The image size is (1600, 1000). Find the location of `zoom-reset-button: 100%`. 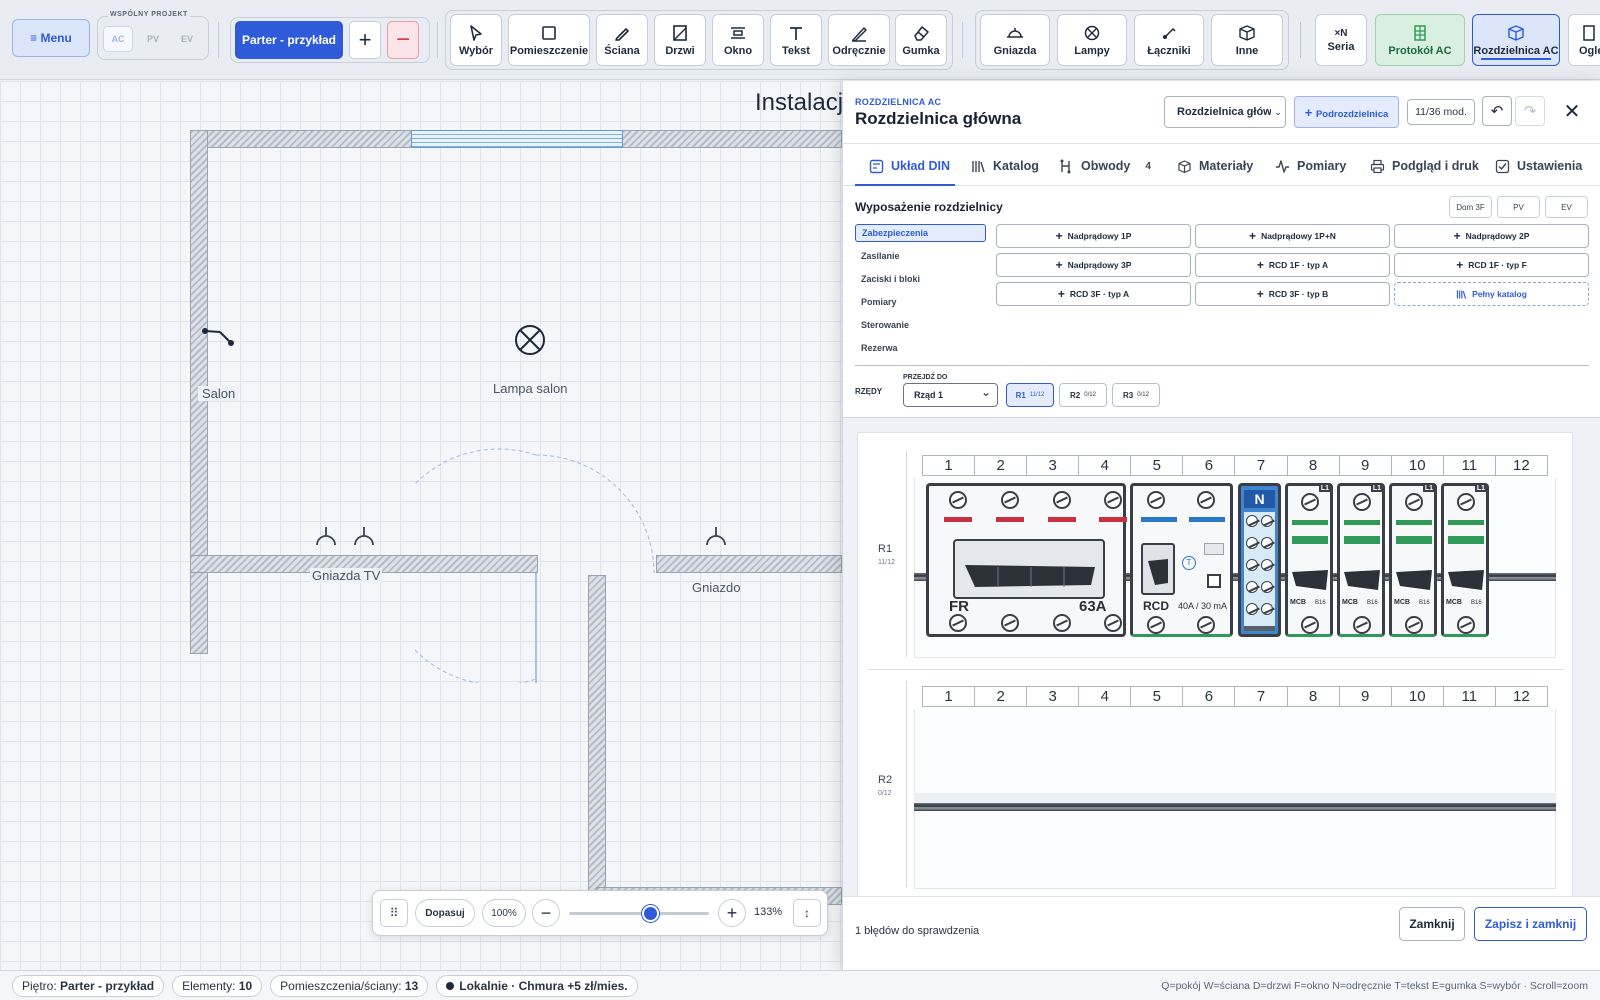

zoom-reset-button: 100% is located at coordinates (504, 913).